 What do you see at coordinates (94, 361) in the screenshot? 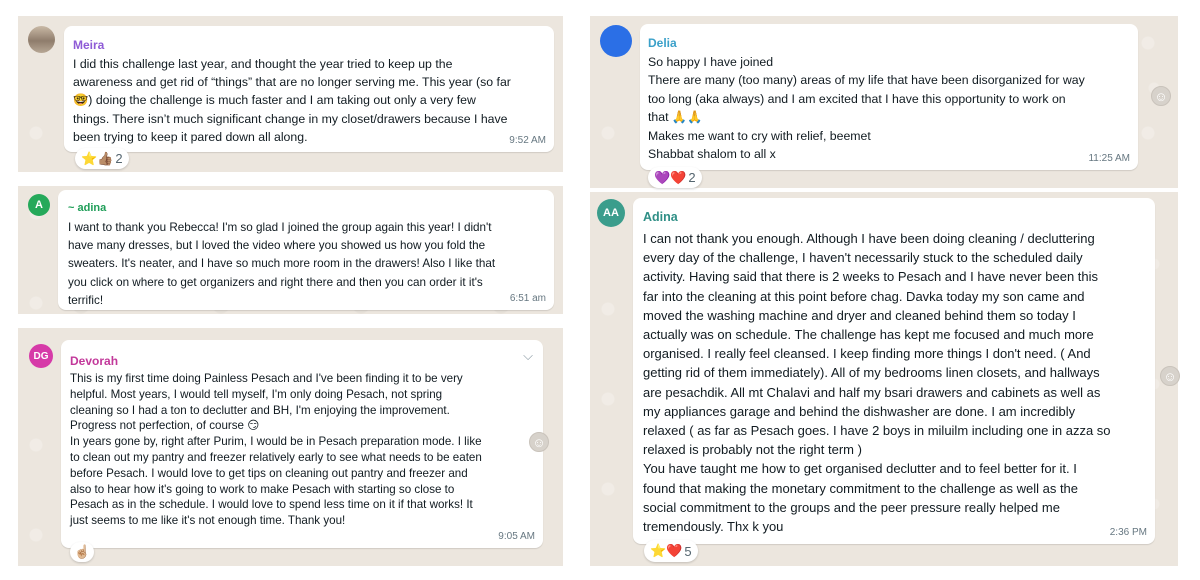
I see `sender-name: Devorah` at bounding box center [94, 361].